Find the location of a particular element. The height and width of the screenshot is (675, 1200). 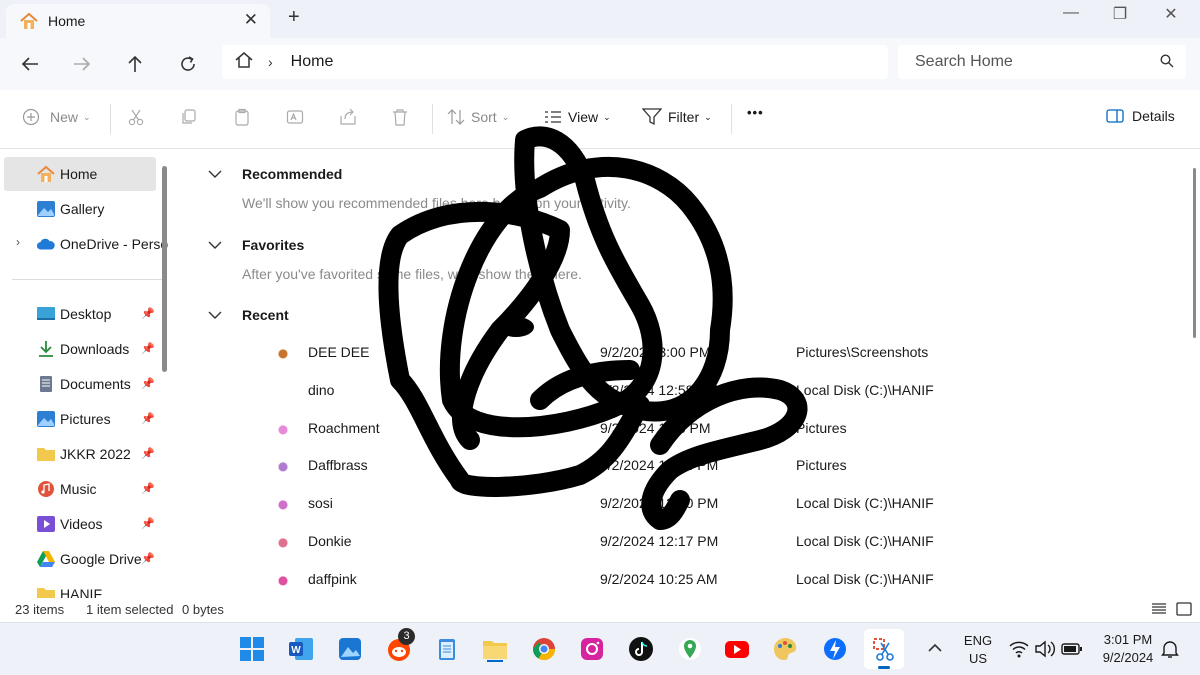

tiktok-icon is located at coordinates (641, 649).